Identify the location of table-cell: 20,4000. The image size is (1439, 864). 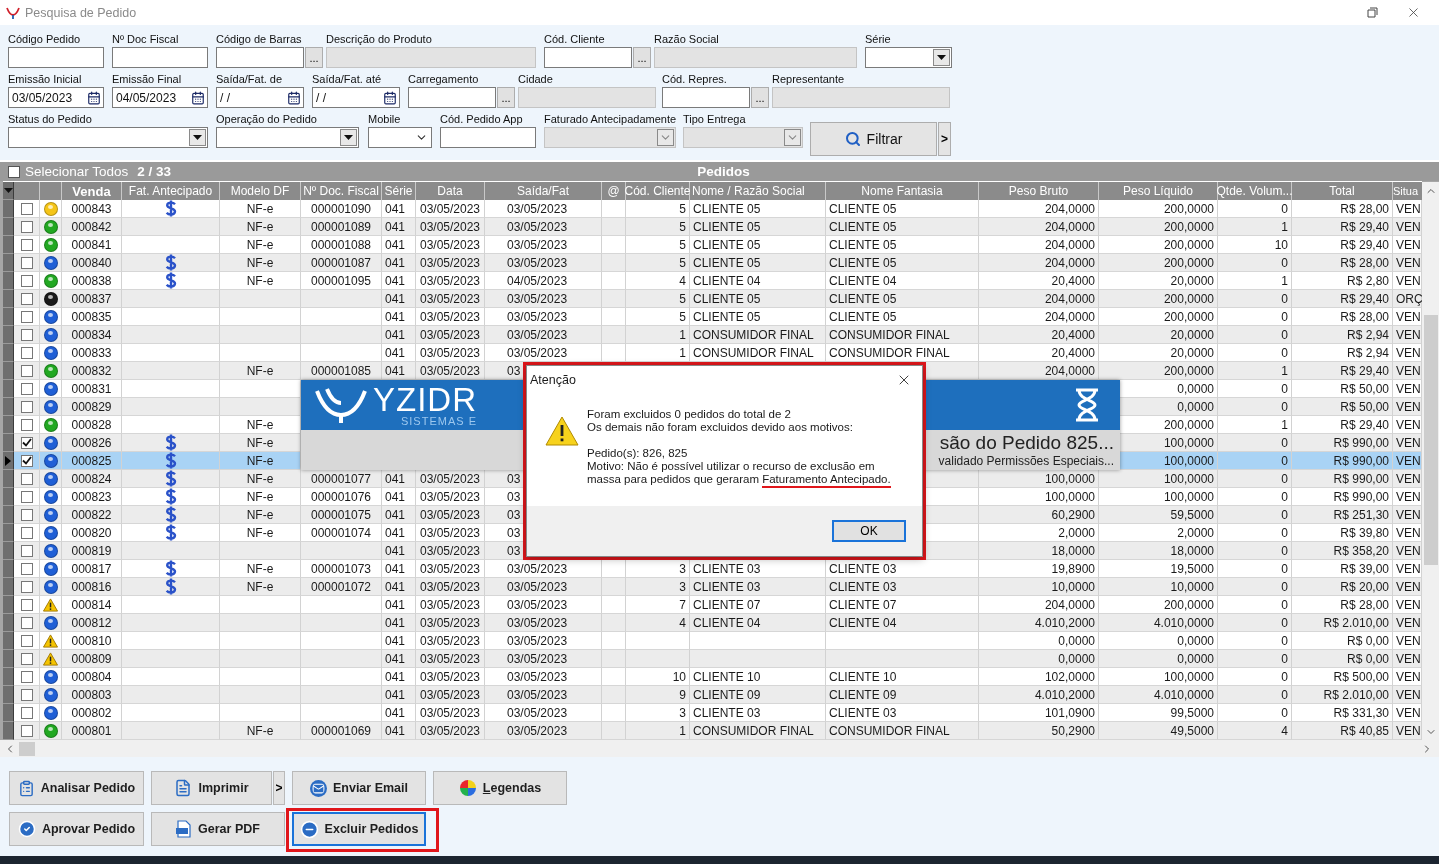
(1073, 280).